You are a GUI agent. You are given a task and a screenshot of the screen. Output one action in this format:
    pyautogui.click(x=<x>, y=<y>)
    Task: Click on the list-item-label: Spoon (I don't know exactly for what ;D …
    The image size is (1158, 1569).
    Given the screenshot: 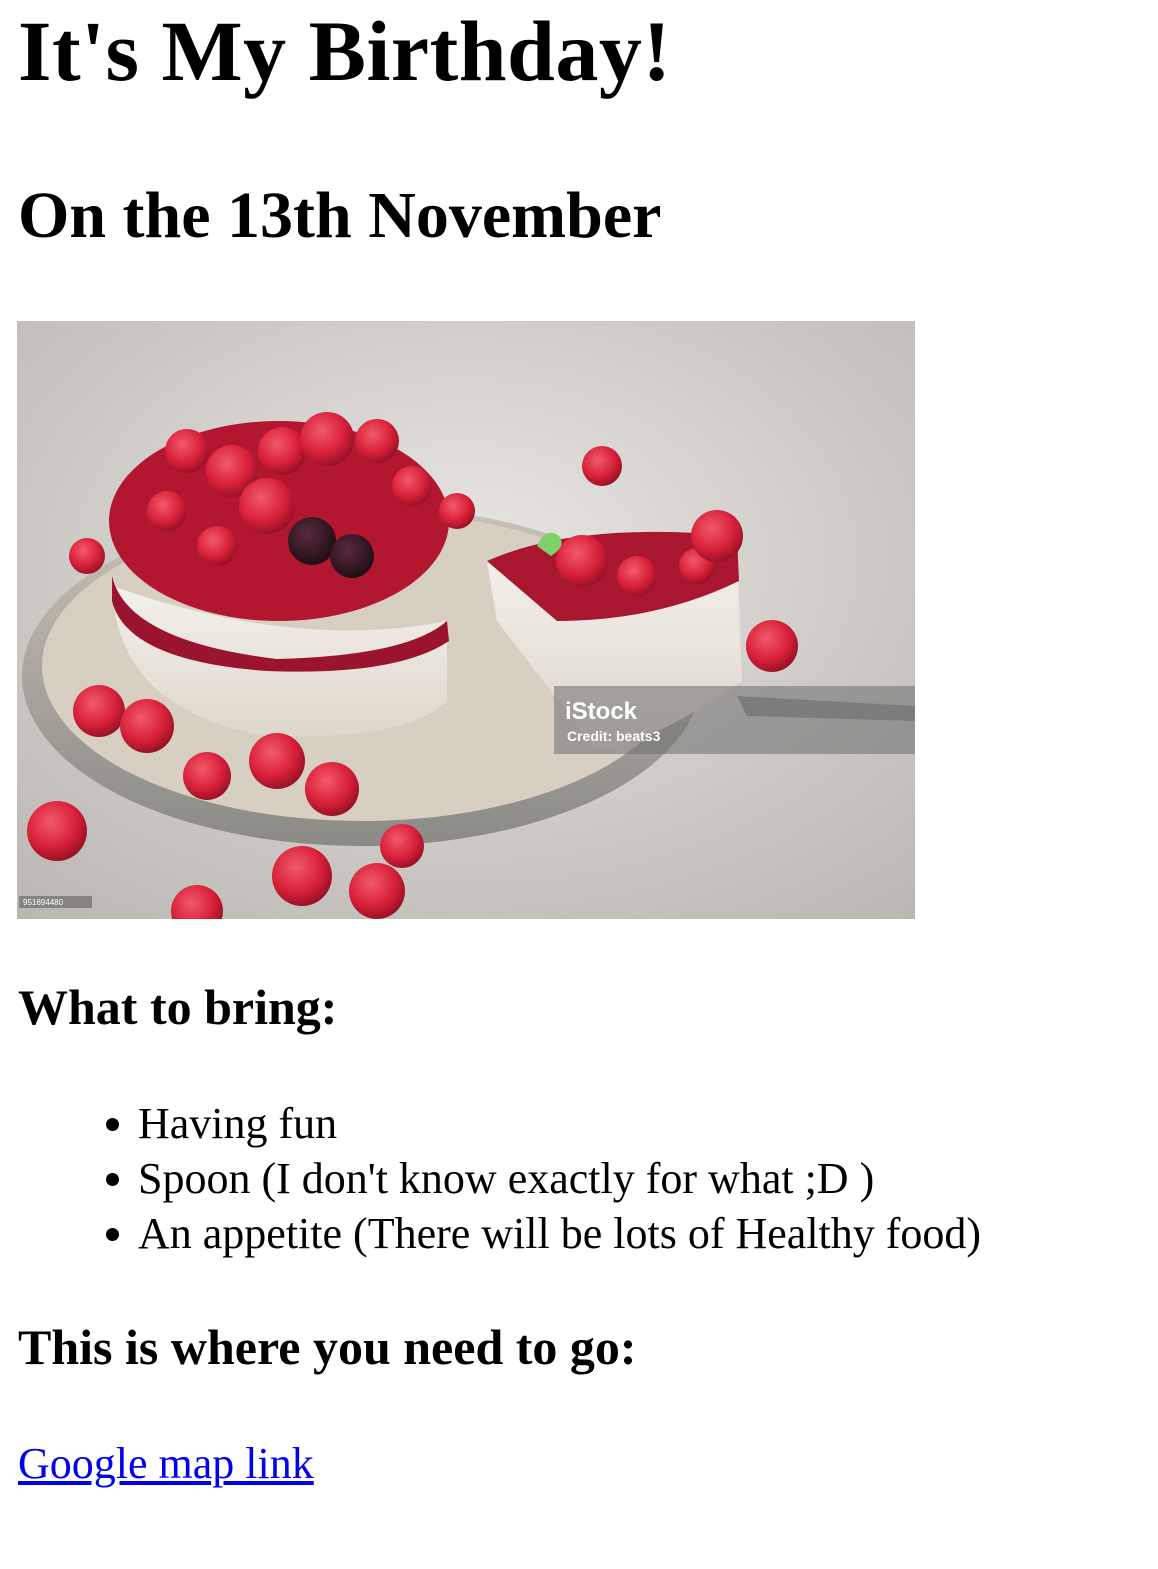 What is the action you would take?
    pyautogui.click(x=506, y=1178)
    